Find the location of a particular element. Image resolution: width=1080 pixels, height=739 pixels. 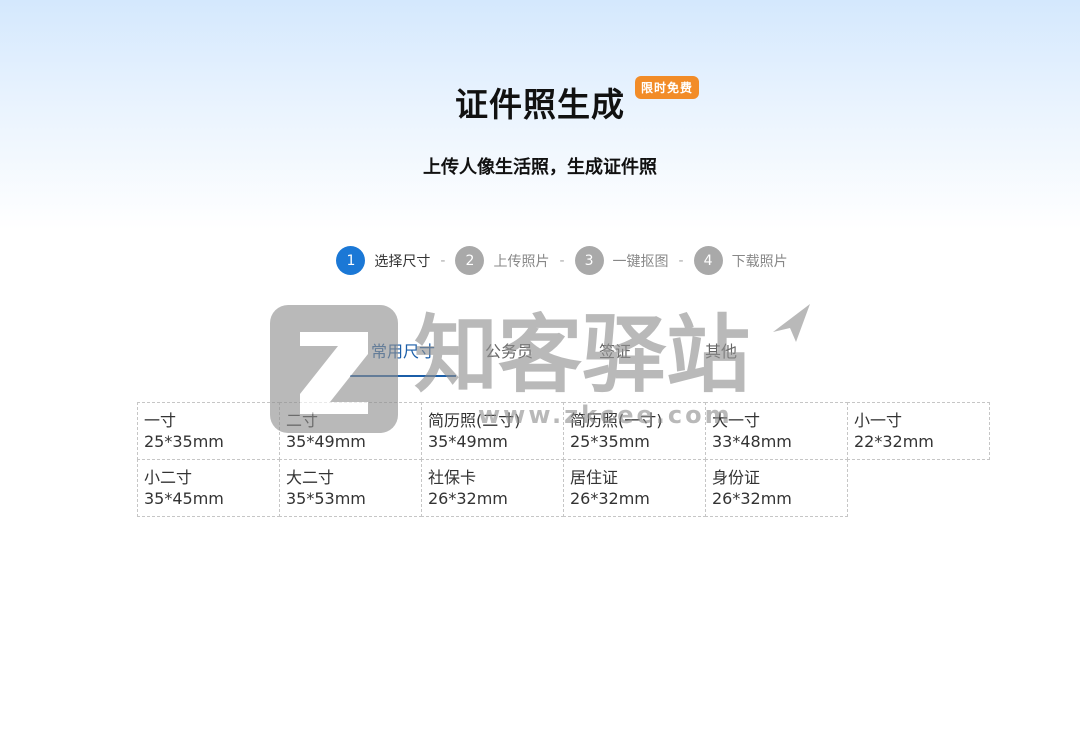

step-label: 一键抠图 is located at coordinates (640, 261).